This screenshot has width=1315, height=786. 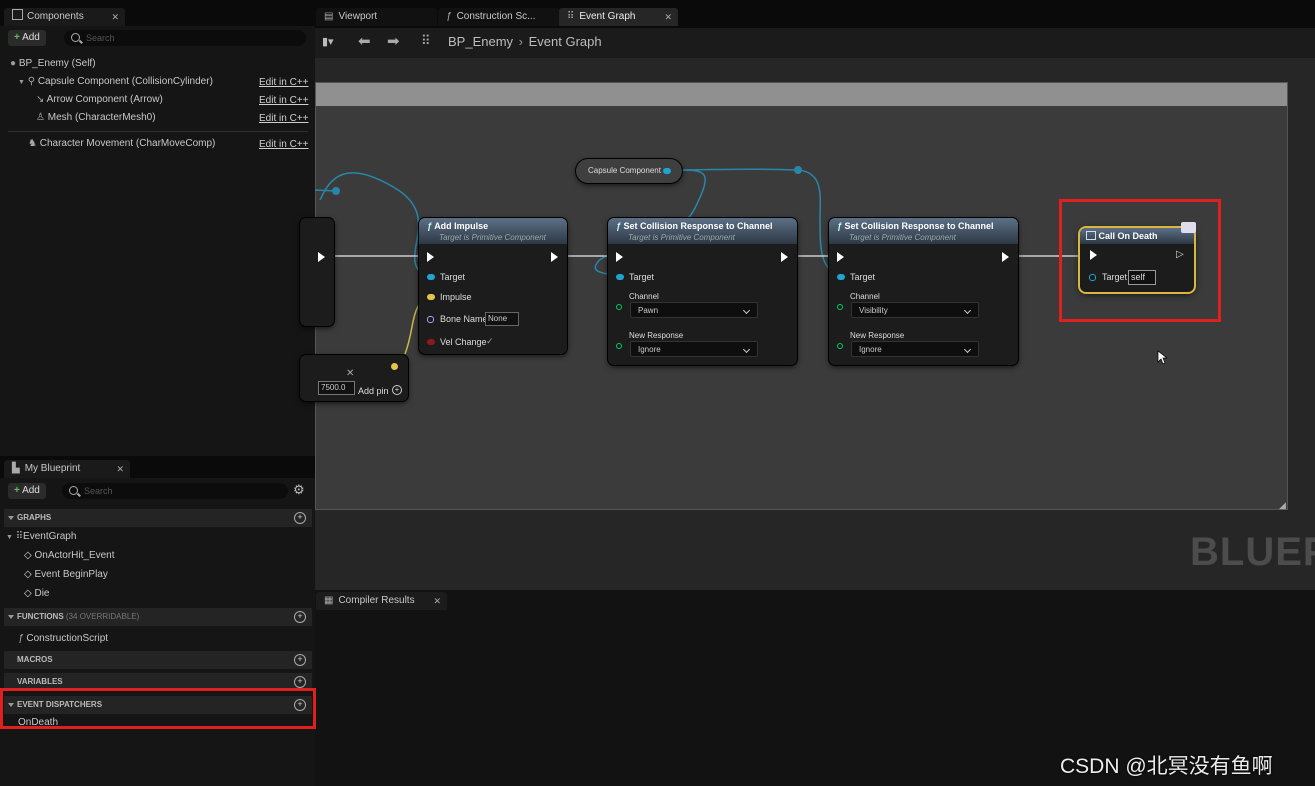 I want to click on node-subtitle: Target is Primitive Component, so click(x=681, y=237).